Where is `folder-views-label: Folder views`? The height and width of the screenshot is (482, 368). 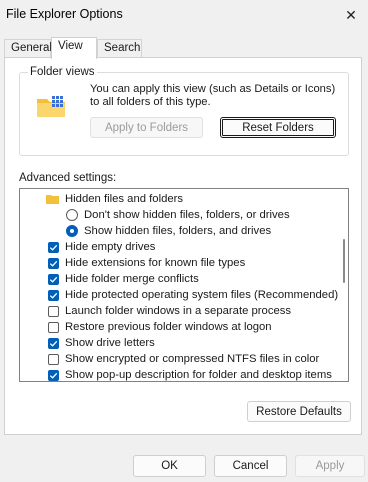
folder-views-label: Folder views is located at coordinates (62, 72).